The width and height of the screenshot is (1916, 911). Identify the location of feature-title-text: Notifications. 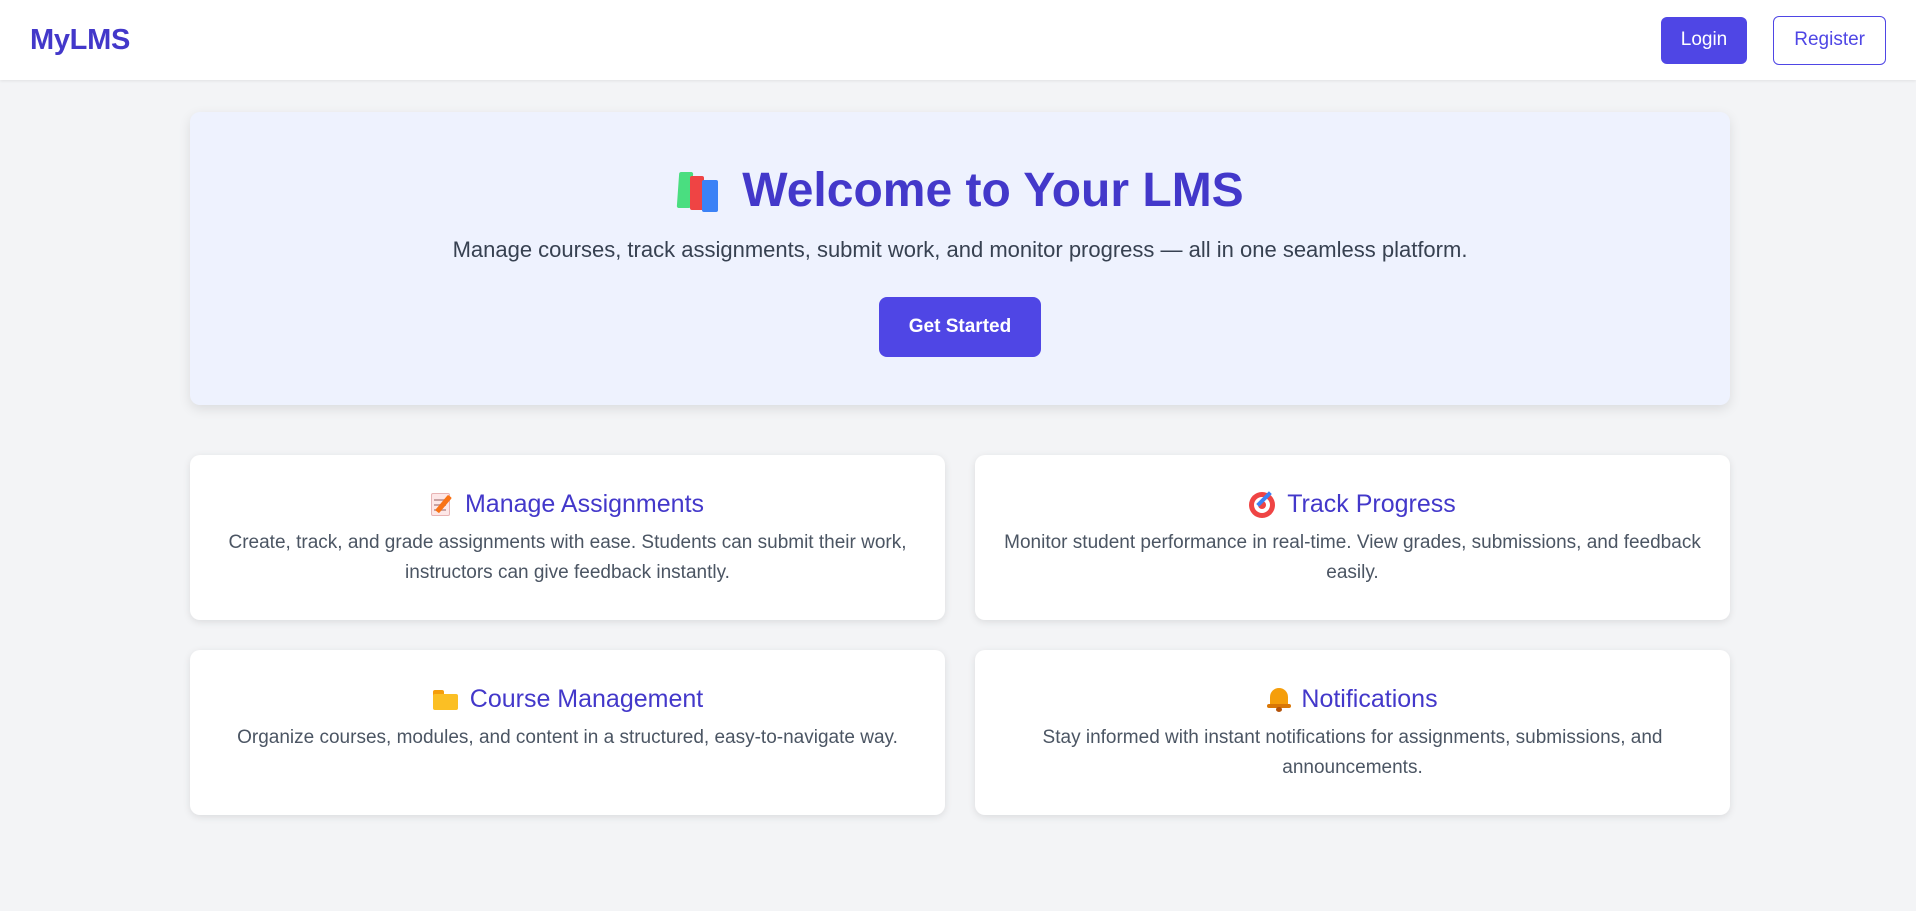
(1369, 698).